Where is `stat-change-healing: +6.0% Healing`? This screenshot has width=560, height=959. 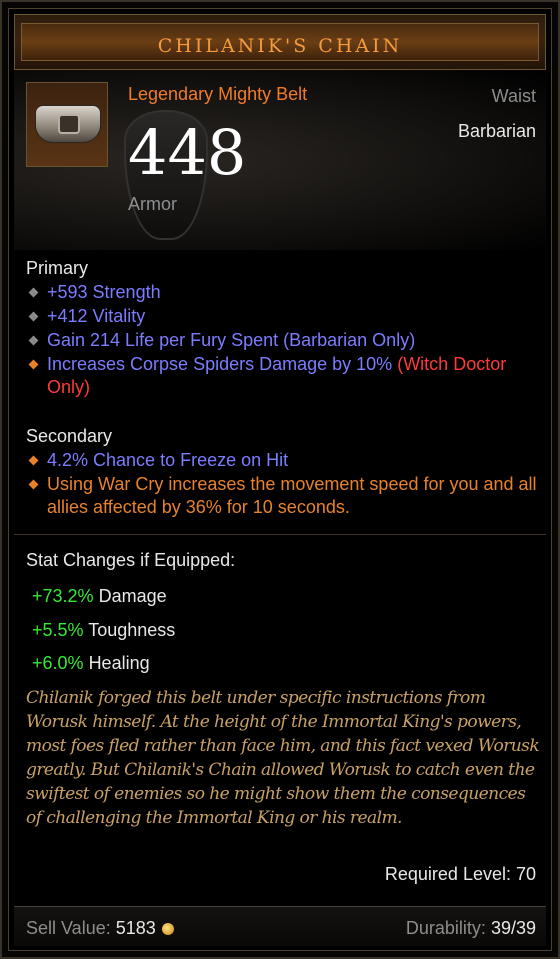 stat-change-healing: +6.0% Healing is located at coordinates (91, 663).